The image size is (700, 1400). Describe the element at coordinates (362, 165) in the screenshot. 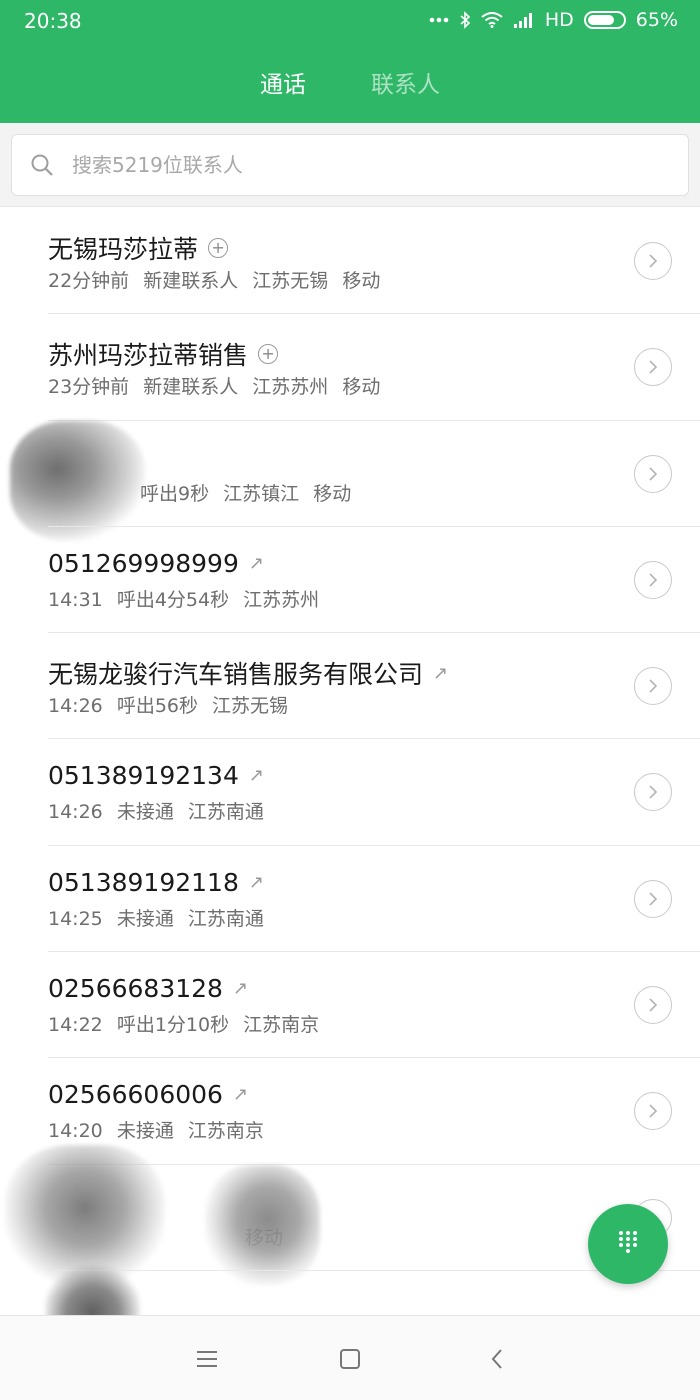

I see `search-input` at that location.